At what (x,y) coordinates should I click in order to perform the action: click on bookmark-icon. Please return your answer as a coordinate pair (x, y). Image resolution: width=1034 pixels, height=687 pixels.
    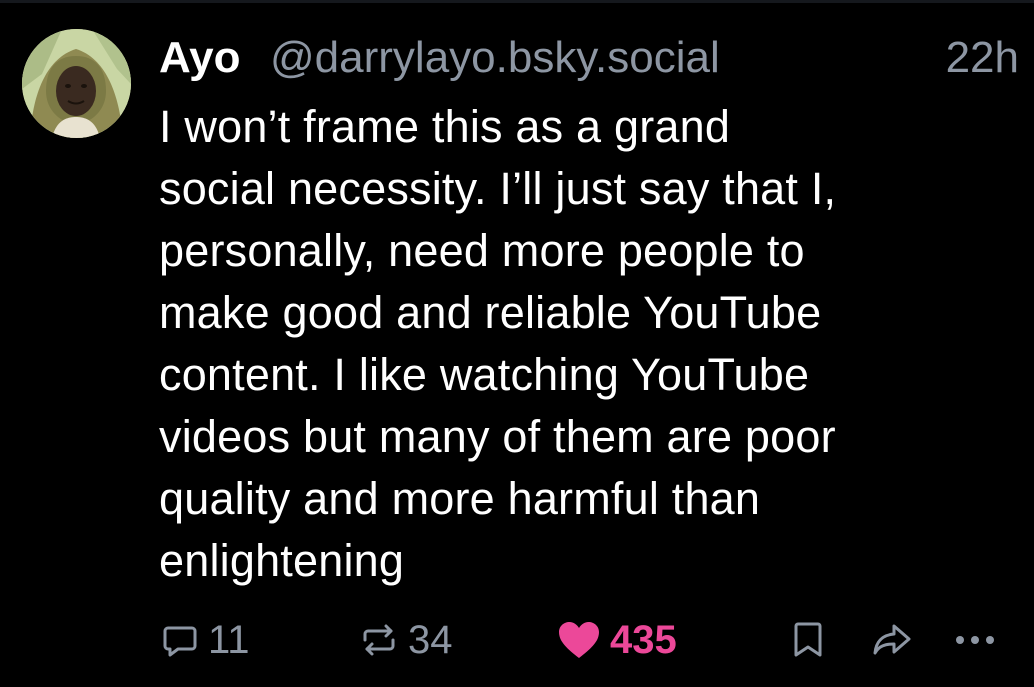
    Looking at the image, I should click on (808, 640).